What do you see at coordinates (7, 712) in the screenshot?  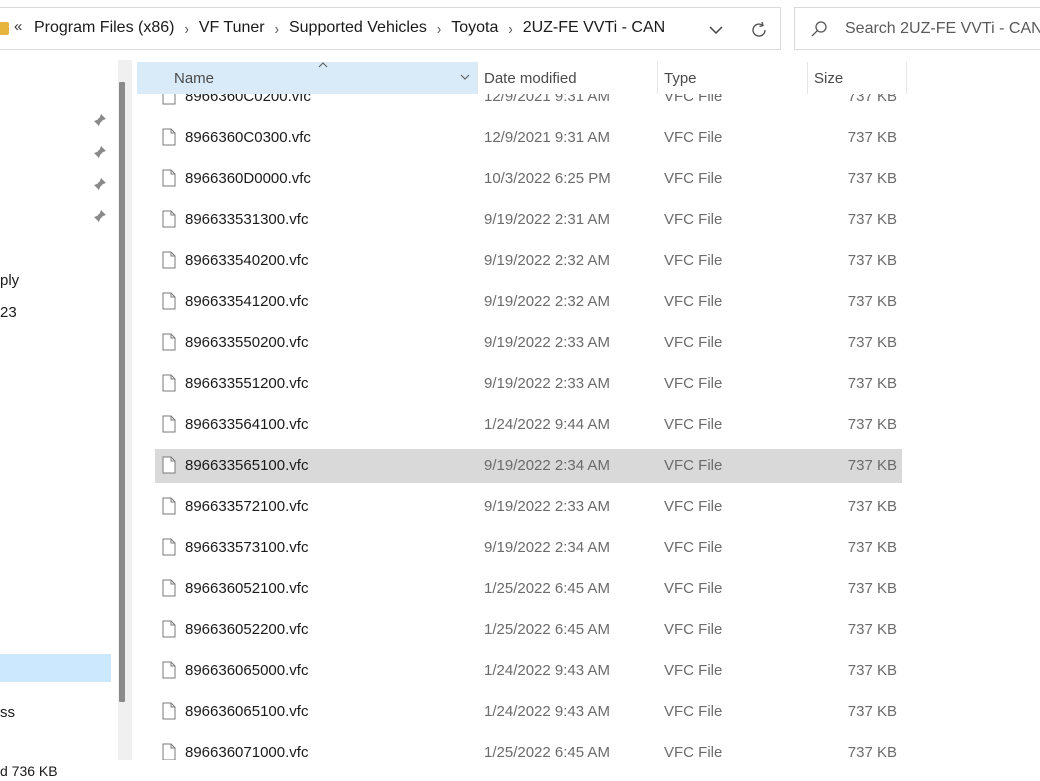 I see `nav-item-partial: ss` at bounding box center [7, 712].